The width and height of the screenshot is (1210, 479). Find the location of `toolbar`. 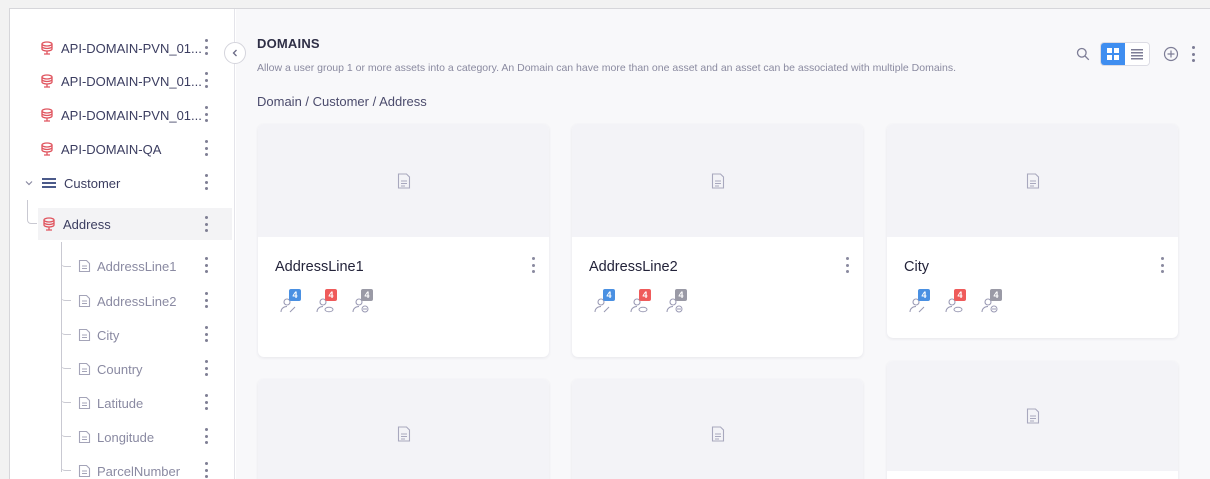

toolbar is located at coordinates (1134, 54).